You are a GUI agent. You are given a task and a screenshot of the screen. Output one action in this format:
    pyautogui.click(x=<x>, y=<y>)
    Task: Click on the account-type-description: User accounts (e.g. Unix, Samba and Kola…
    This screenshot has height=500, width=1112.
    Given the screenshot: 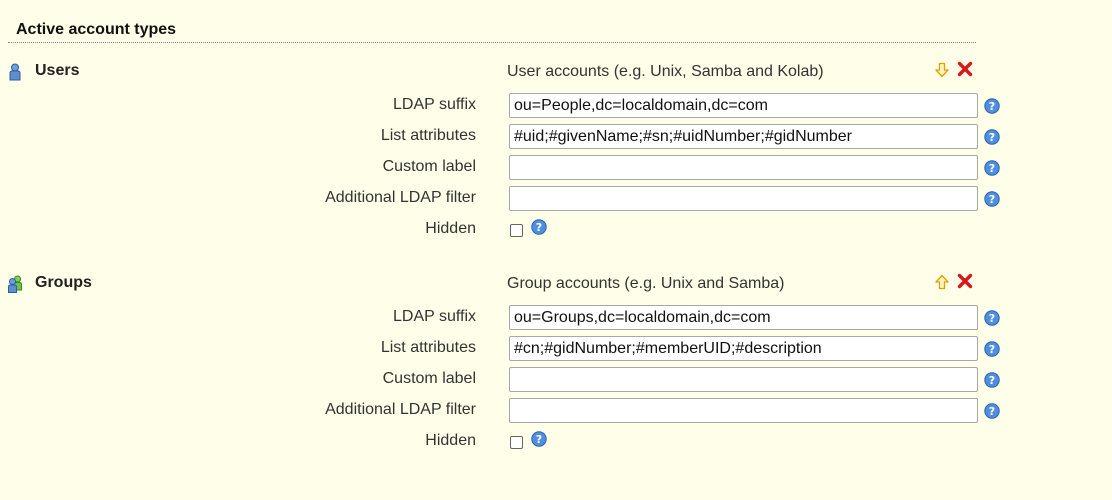 What is the action you would take?
    pyautogui.click(x=665, y=71)
    